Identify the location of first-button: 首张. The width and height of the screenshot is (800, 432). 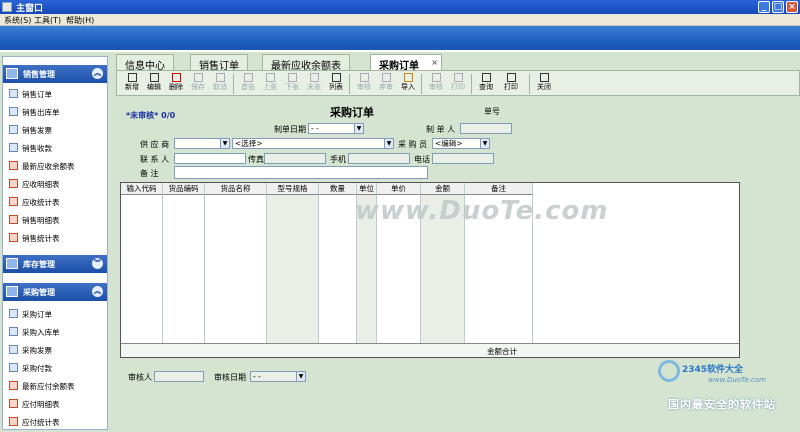
(248, 84).